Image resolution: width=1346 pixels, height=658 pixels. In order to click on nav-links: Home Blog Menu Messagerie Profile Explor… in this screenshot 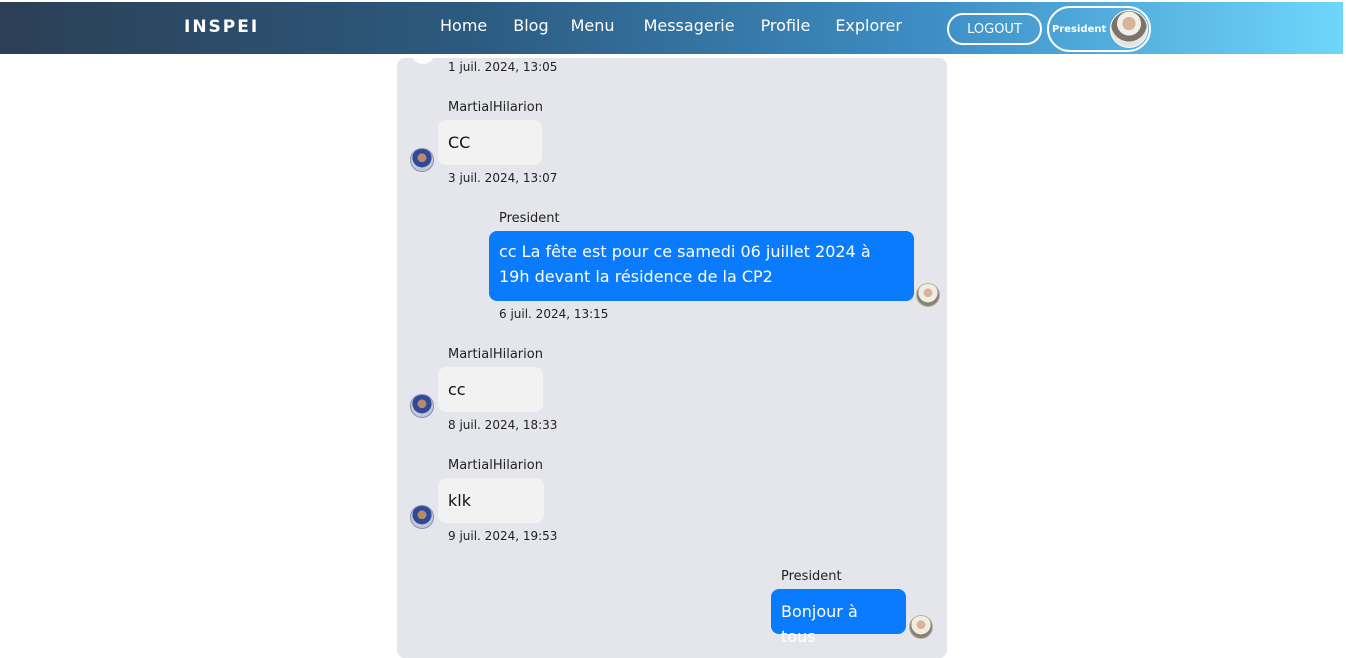, I will do `click(671, 25)`.